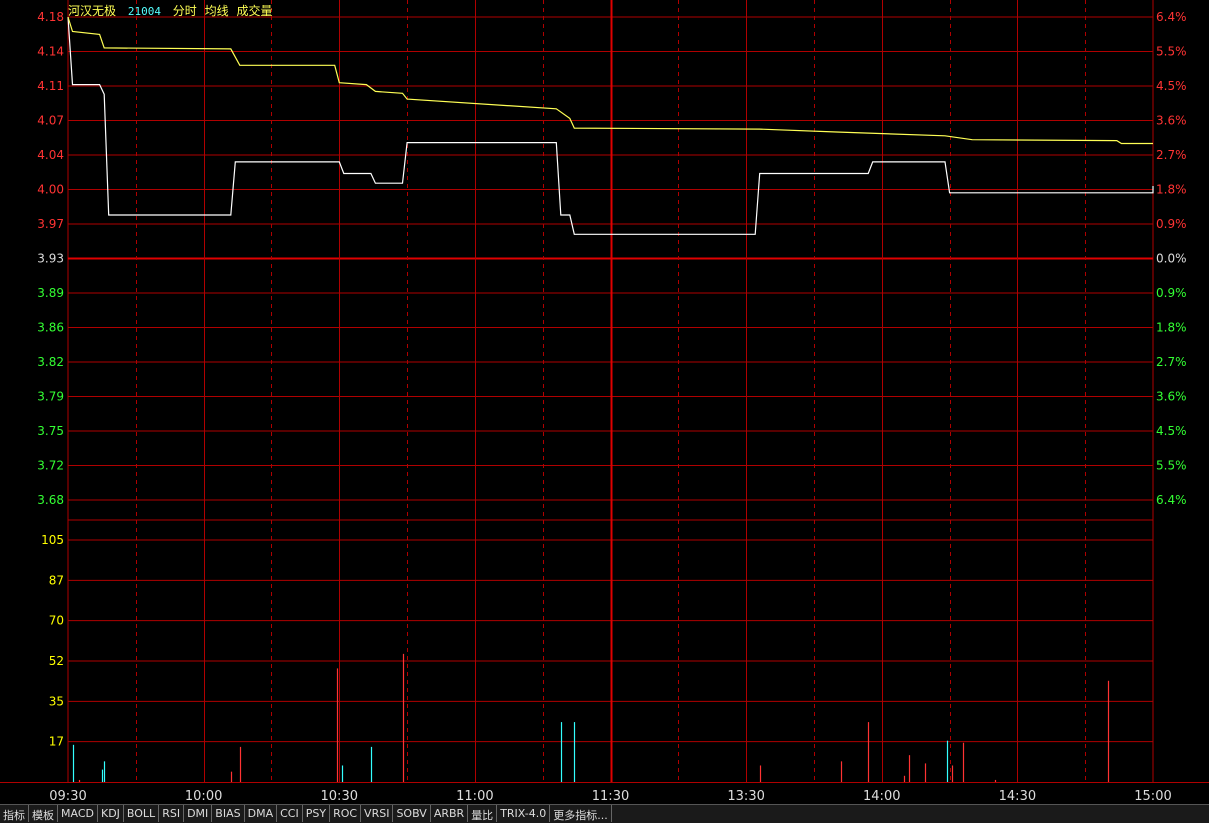 The height and width of the screenshot is (823, 1209). I want to click on time-tick-label: 11:30, so click(610, 796).